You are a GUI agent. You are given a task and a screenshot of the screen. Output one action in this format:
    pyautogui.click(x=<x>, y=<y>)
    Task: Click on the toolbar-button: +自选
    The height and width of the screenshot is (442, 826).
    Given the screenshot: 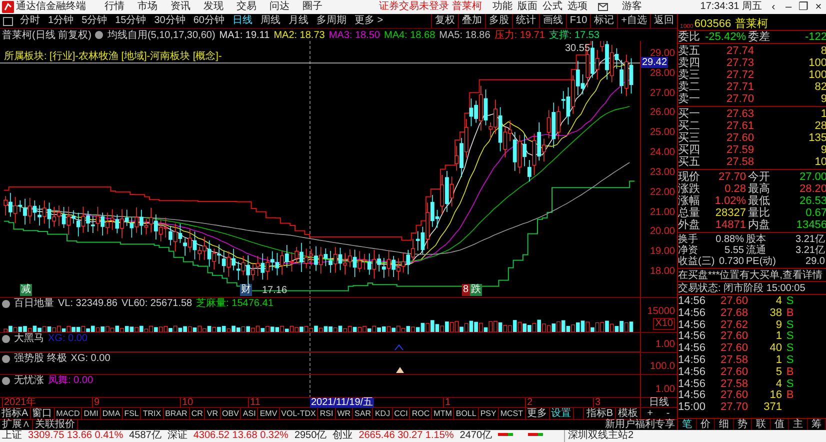 What is the action you would take?
    pyautogui.click(x=633, y=21)
    